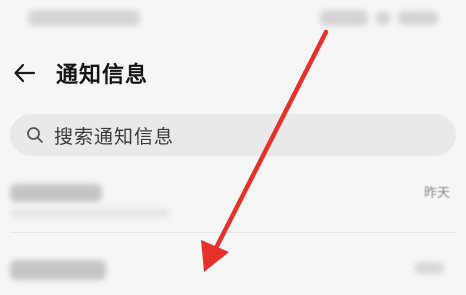 This screenshot has height=295, width=466. What do you see at coordinates (429, 268) in the screenshot?
I see `list-item-time-blurred` at bounding box center [429, 268].